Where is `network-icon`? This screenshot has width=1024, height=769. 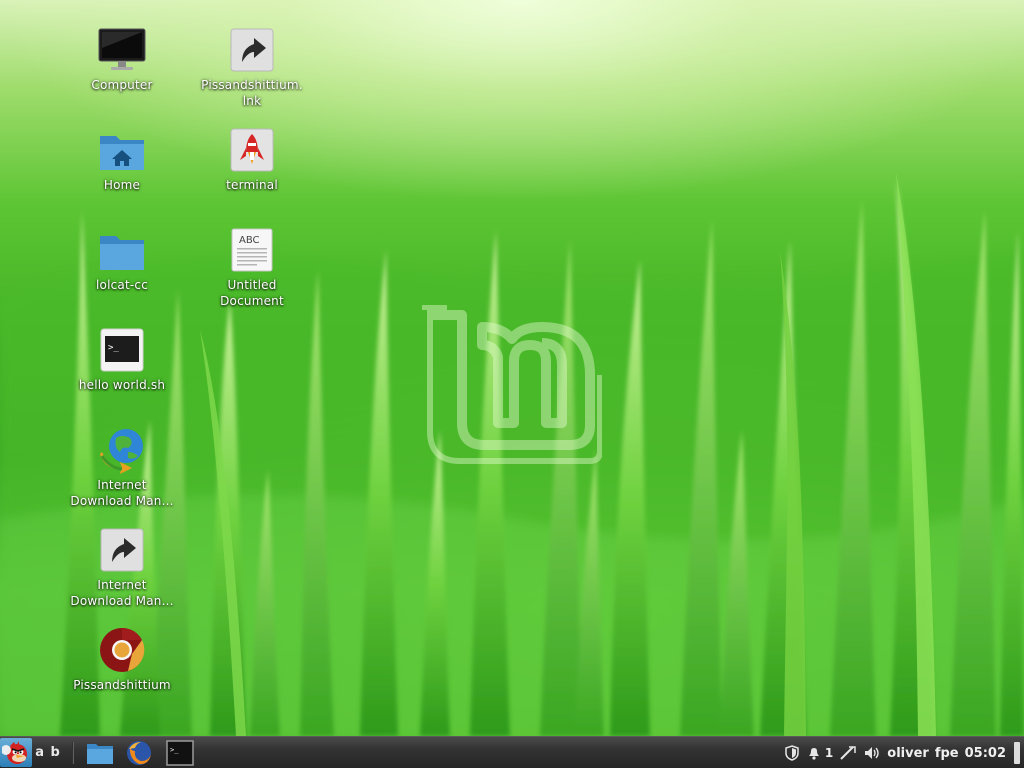 network-icon is located at coordinates (848, 753).